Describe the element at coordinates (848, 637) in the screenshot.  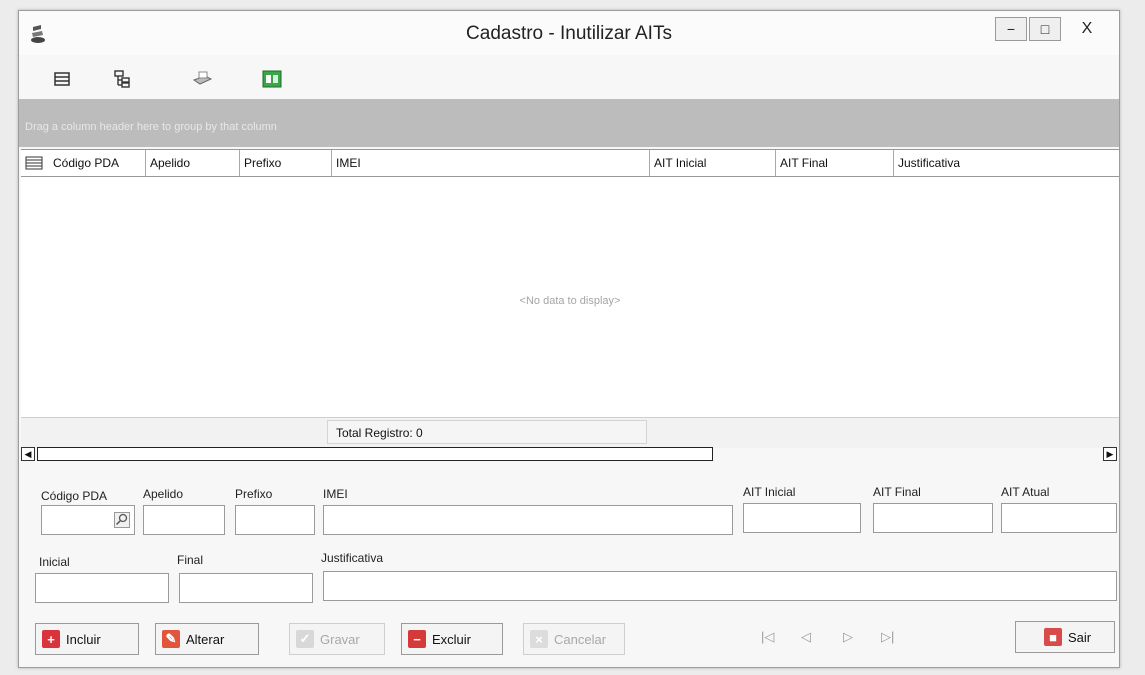
I see `nav-next-icon: ▷` at that location.